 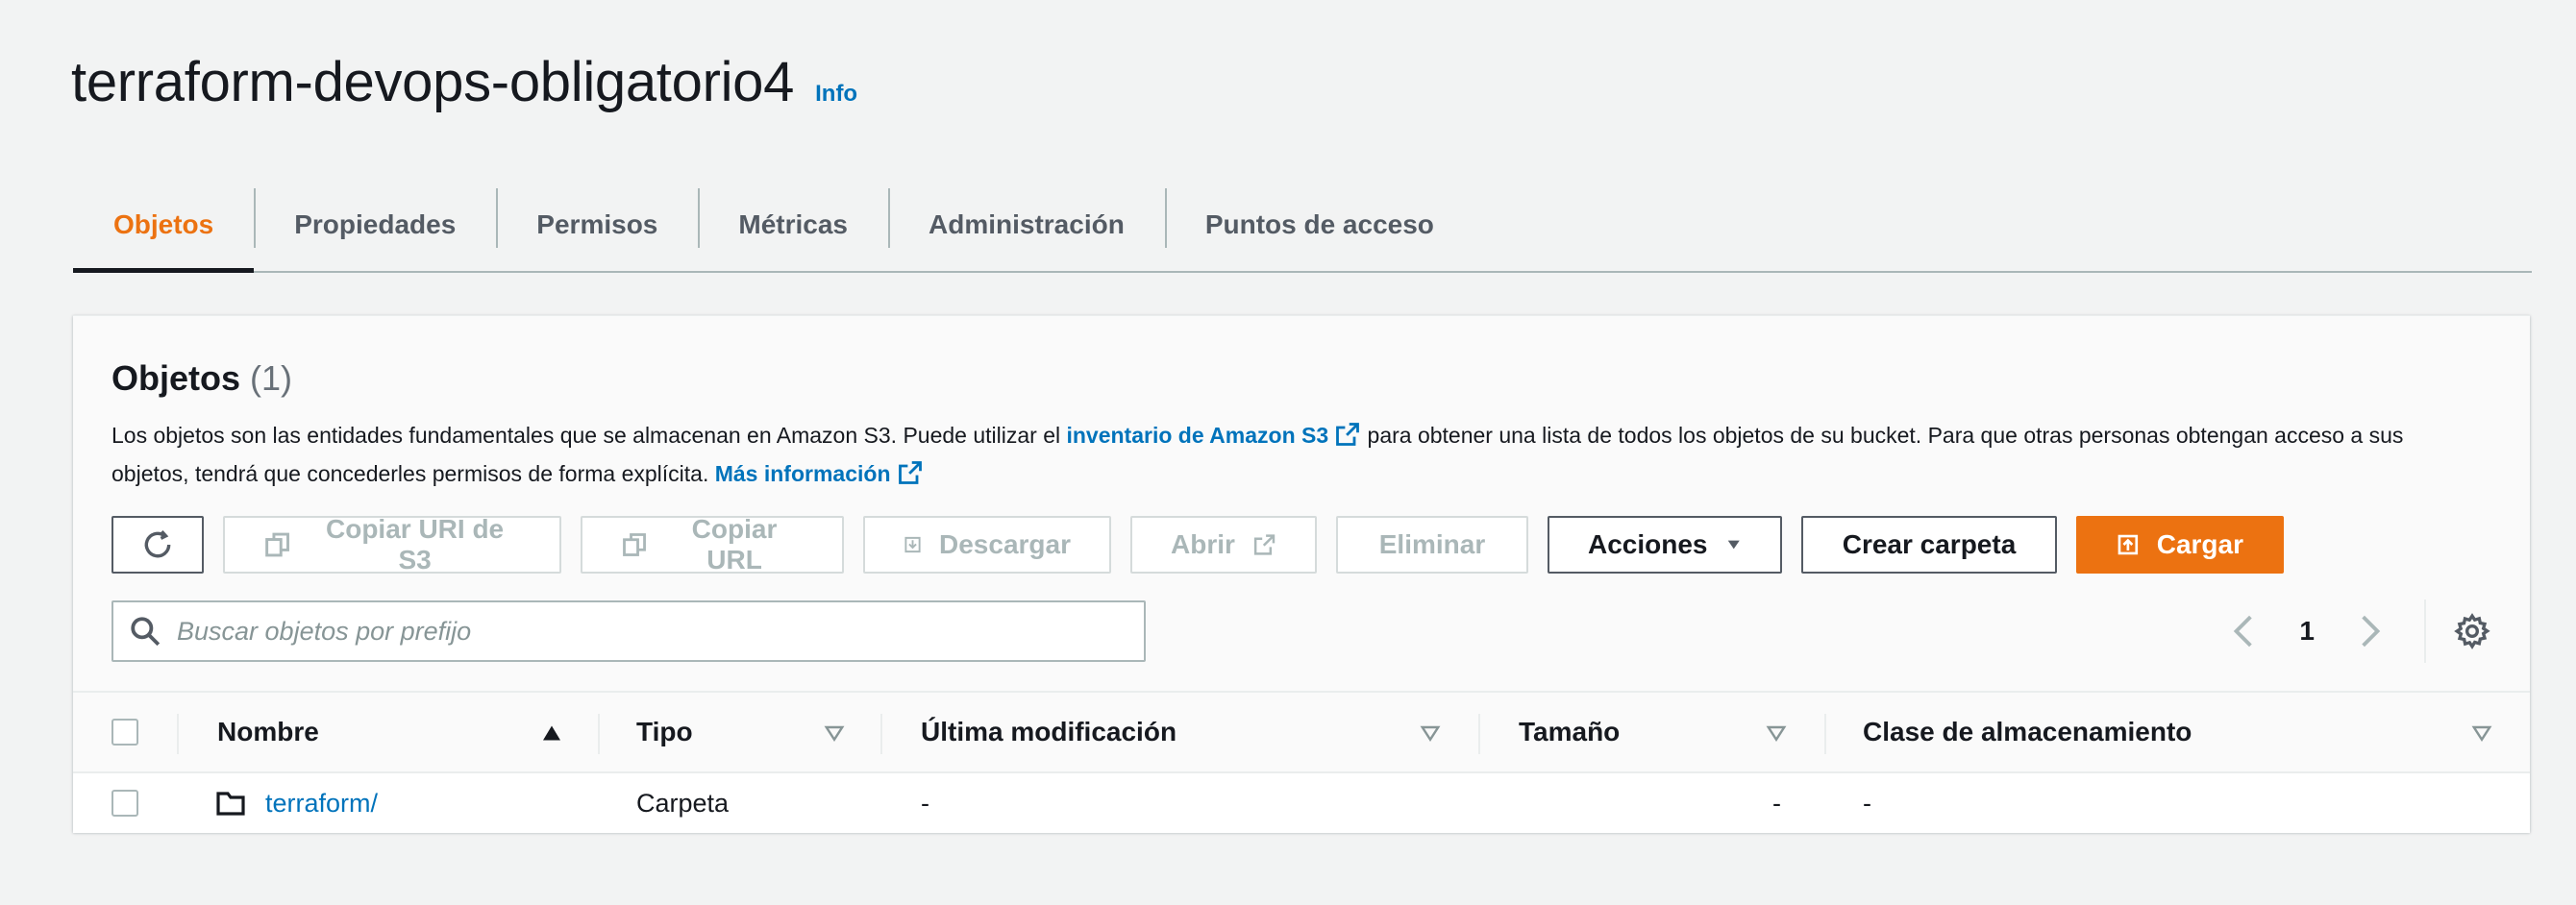 I want to click on inventory-link-label: inventario de Amazon S3, so click(x=1197, y=435).